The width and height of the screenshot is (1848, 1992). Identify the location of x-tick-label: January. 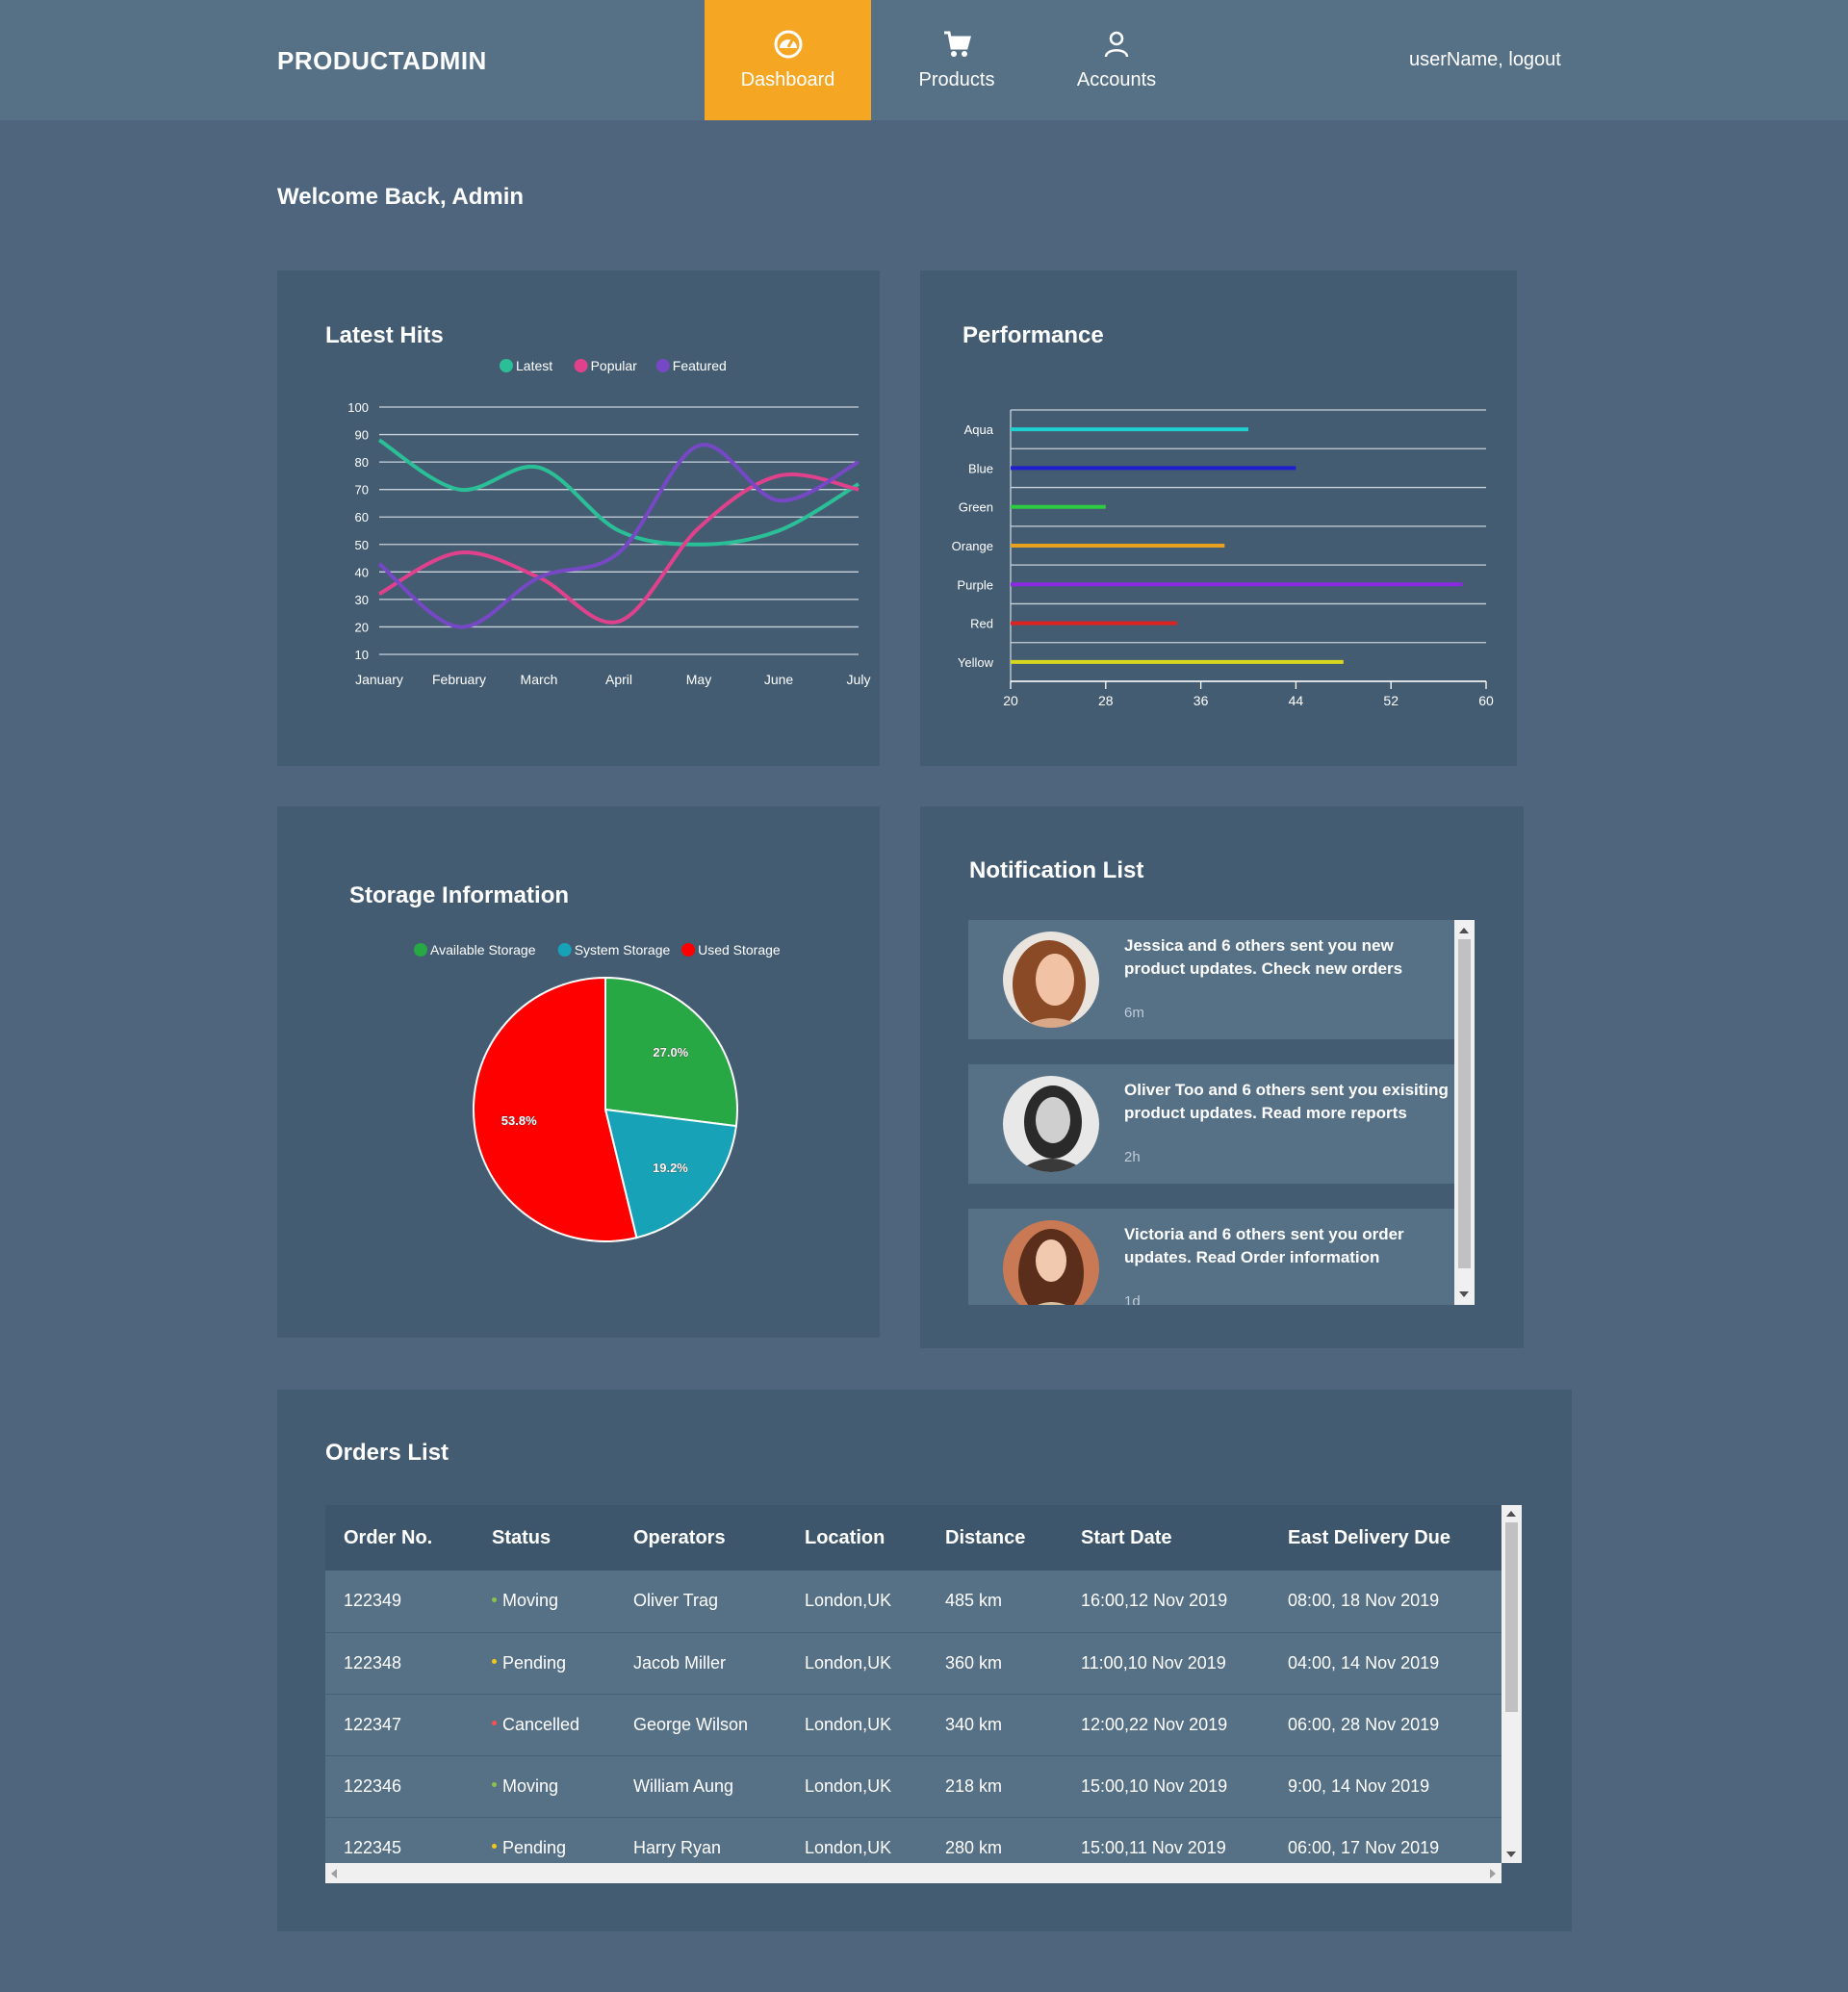
(379, 679).